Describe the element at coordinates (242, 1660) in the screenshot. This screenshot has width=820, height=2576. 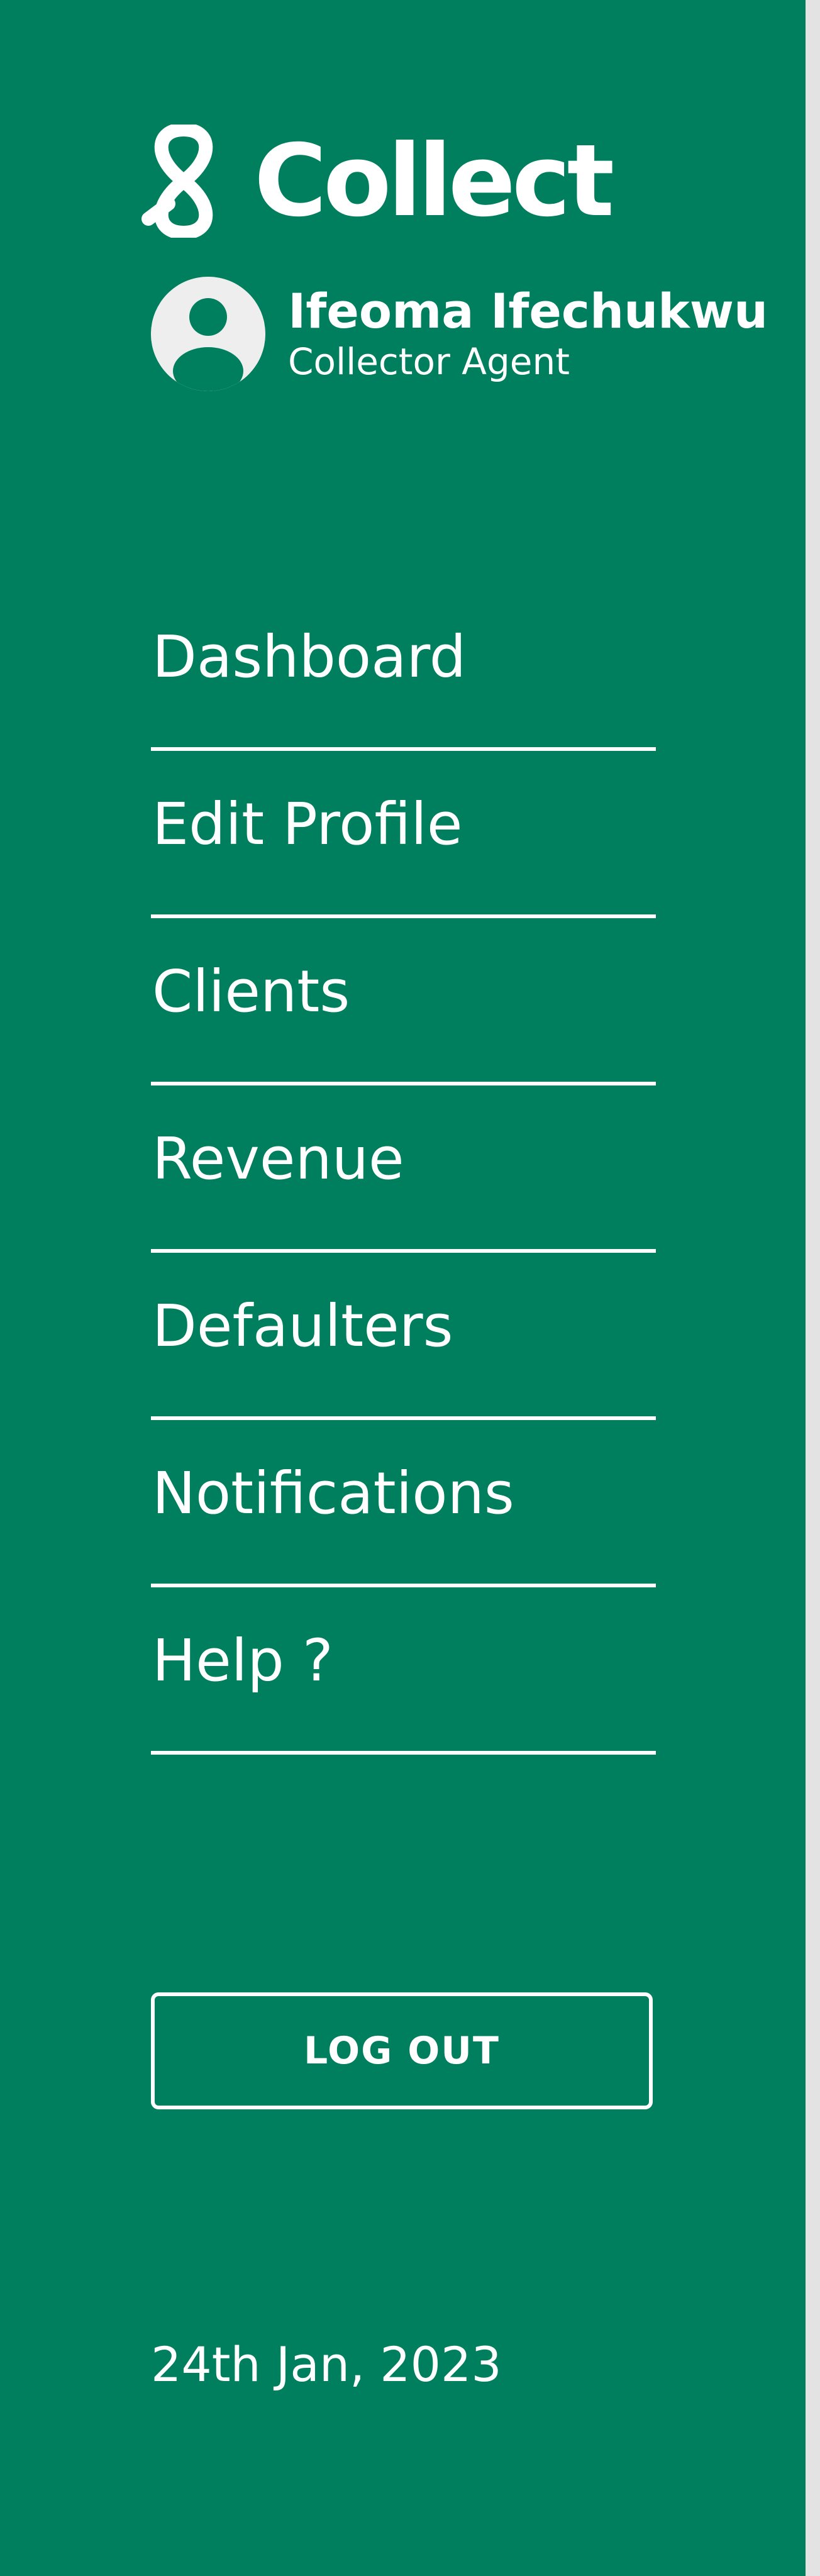
I see `nav-item-label: Help ?` at that location.